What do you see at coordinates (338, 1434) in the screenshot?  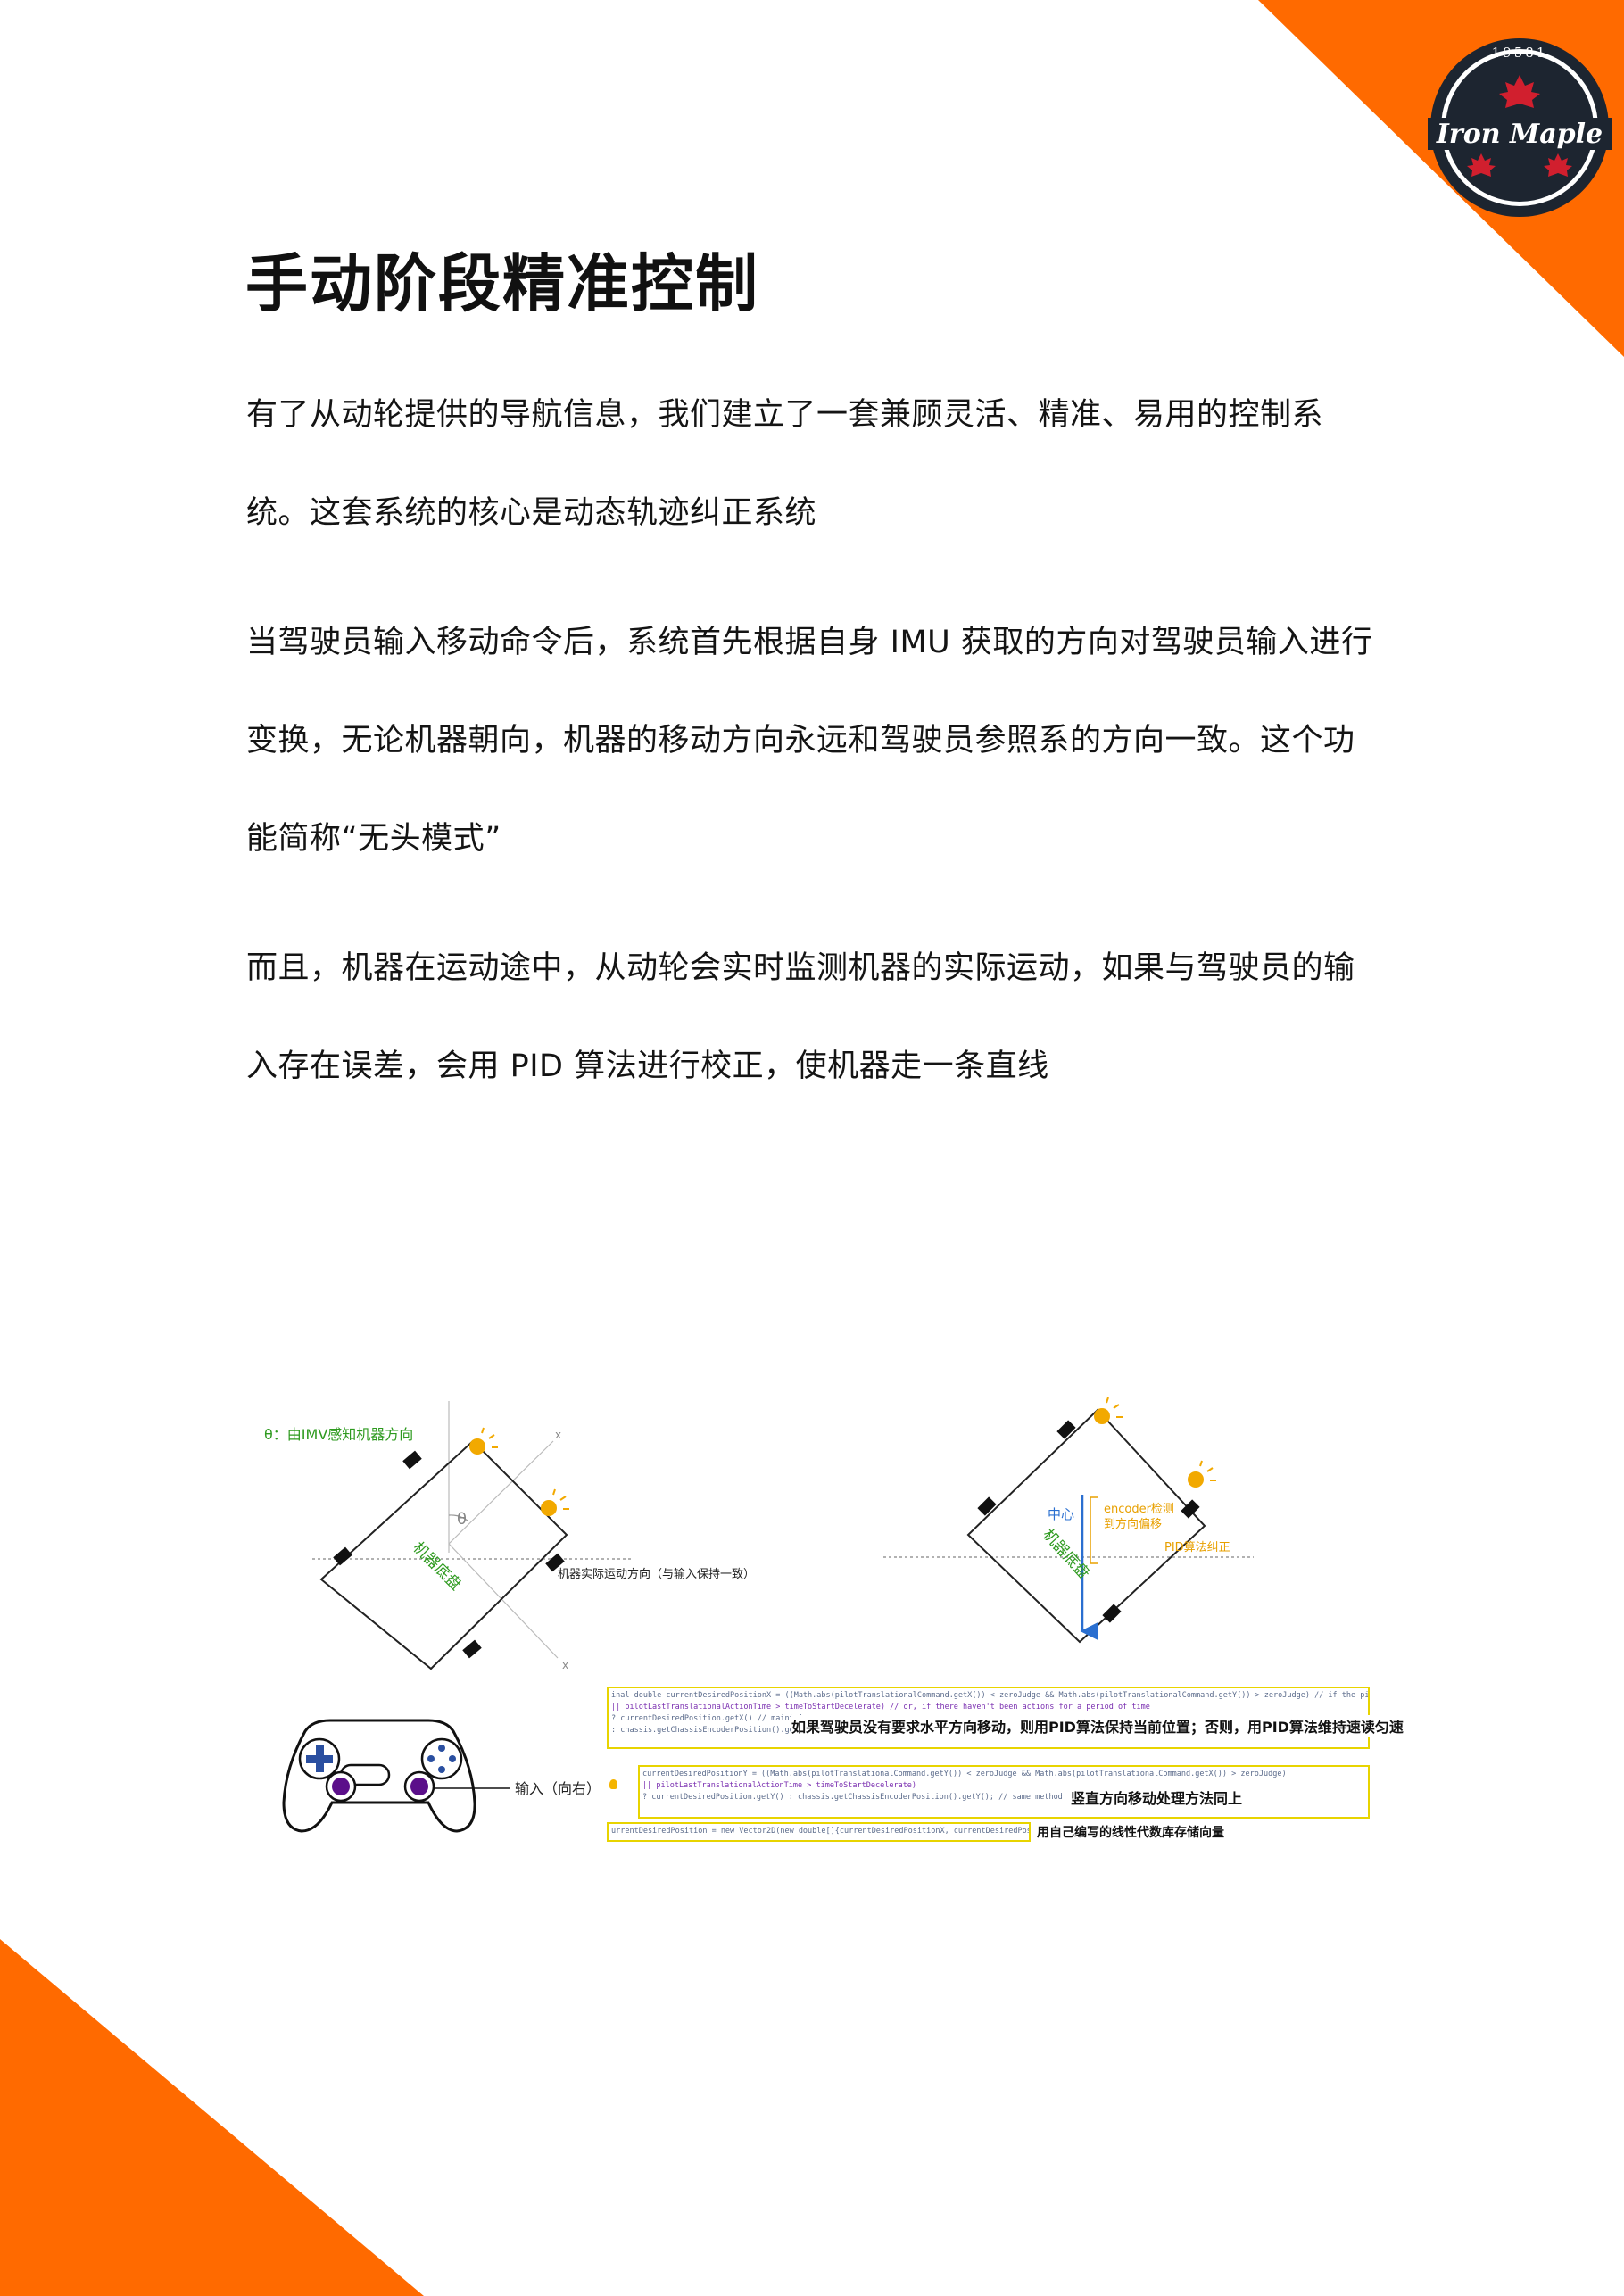 I see `theta-caption: θ：由IMV感知机器方向` at bounding box center [338, 1434].